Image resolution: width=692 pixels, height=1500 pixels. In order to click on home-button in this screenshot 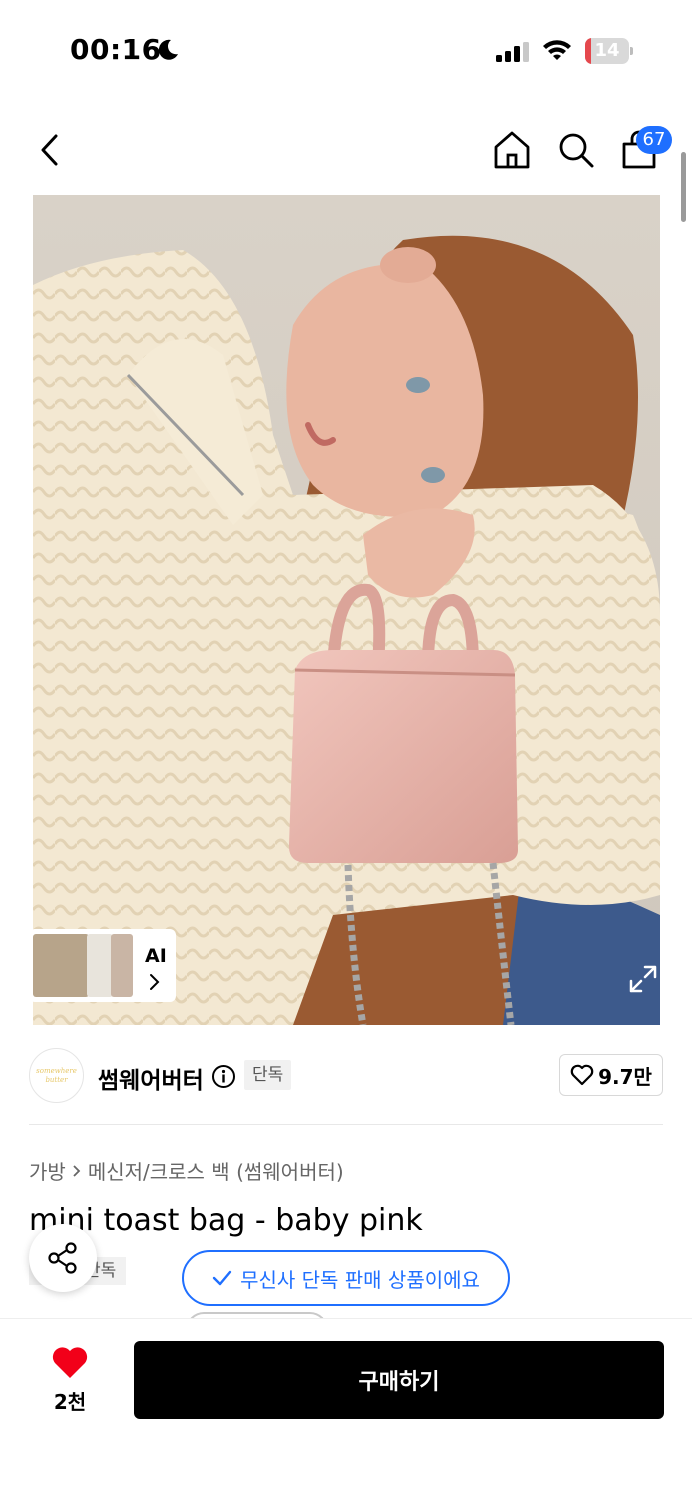, I will do `click(512, 150)`.